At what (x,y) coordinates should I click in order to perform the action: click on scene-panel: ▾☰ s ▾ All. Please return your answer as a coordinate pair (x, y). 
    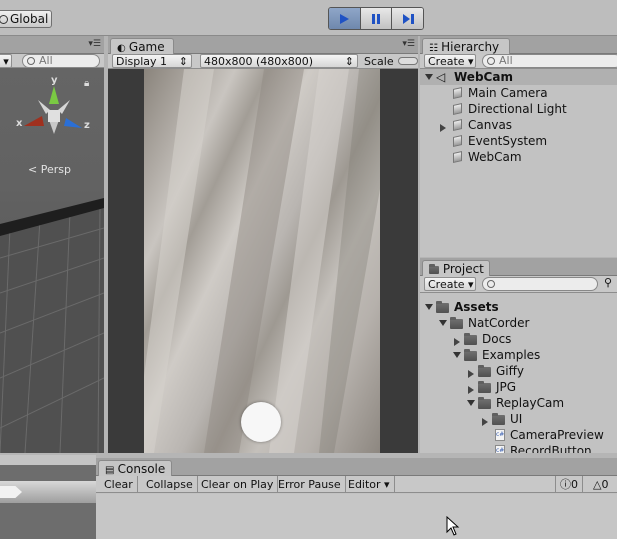
    Looking at the image, I should click on (52, 244).